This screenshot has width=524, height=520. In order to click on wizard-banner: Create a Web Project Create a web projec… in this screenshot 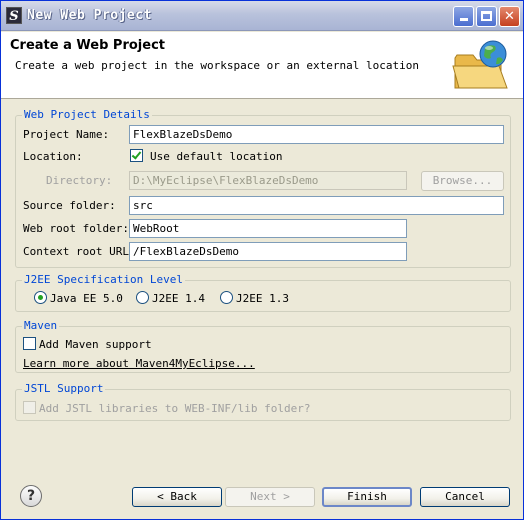, I will do `click(262, 65)`.